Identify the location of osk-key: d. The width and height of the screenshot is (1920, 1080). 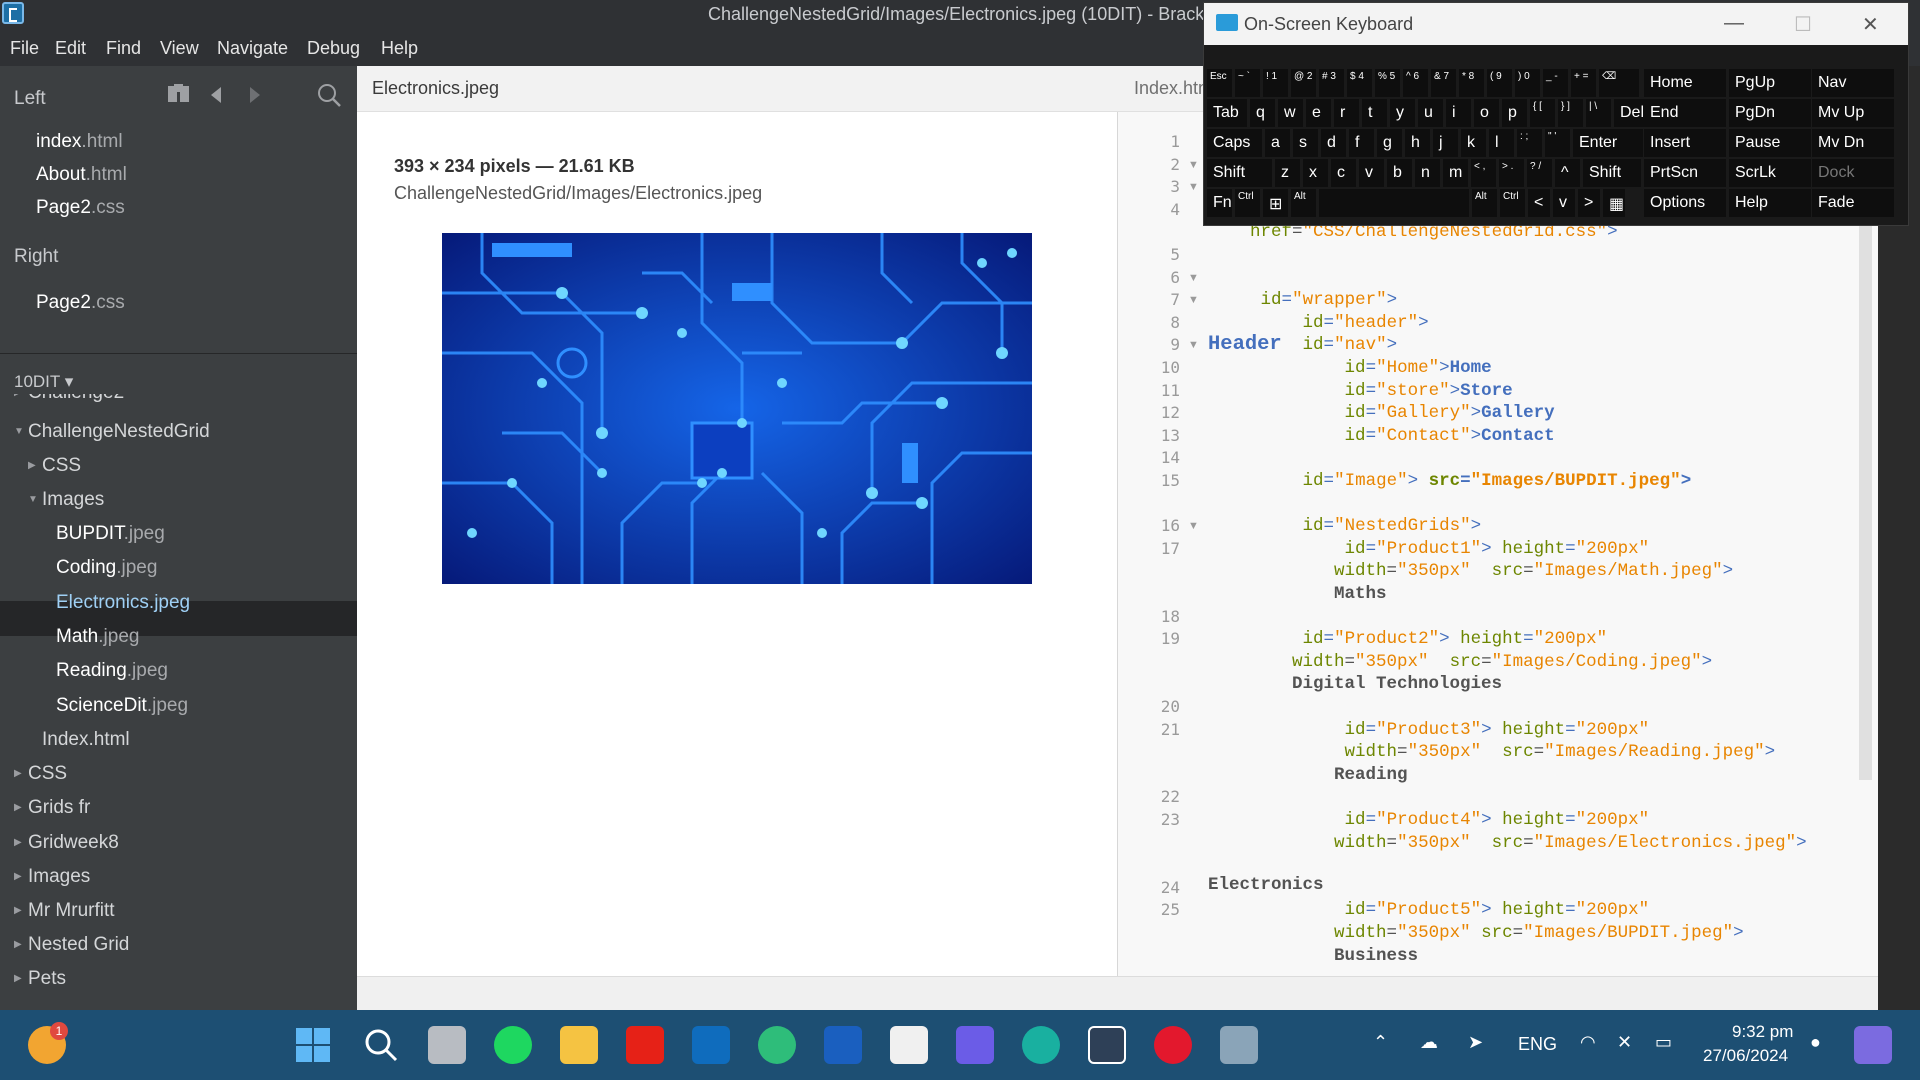
(1333, 143).